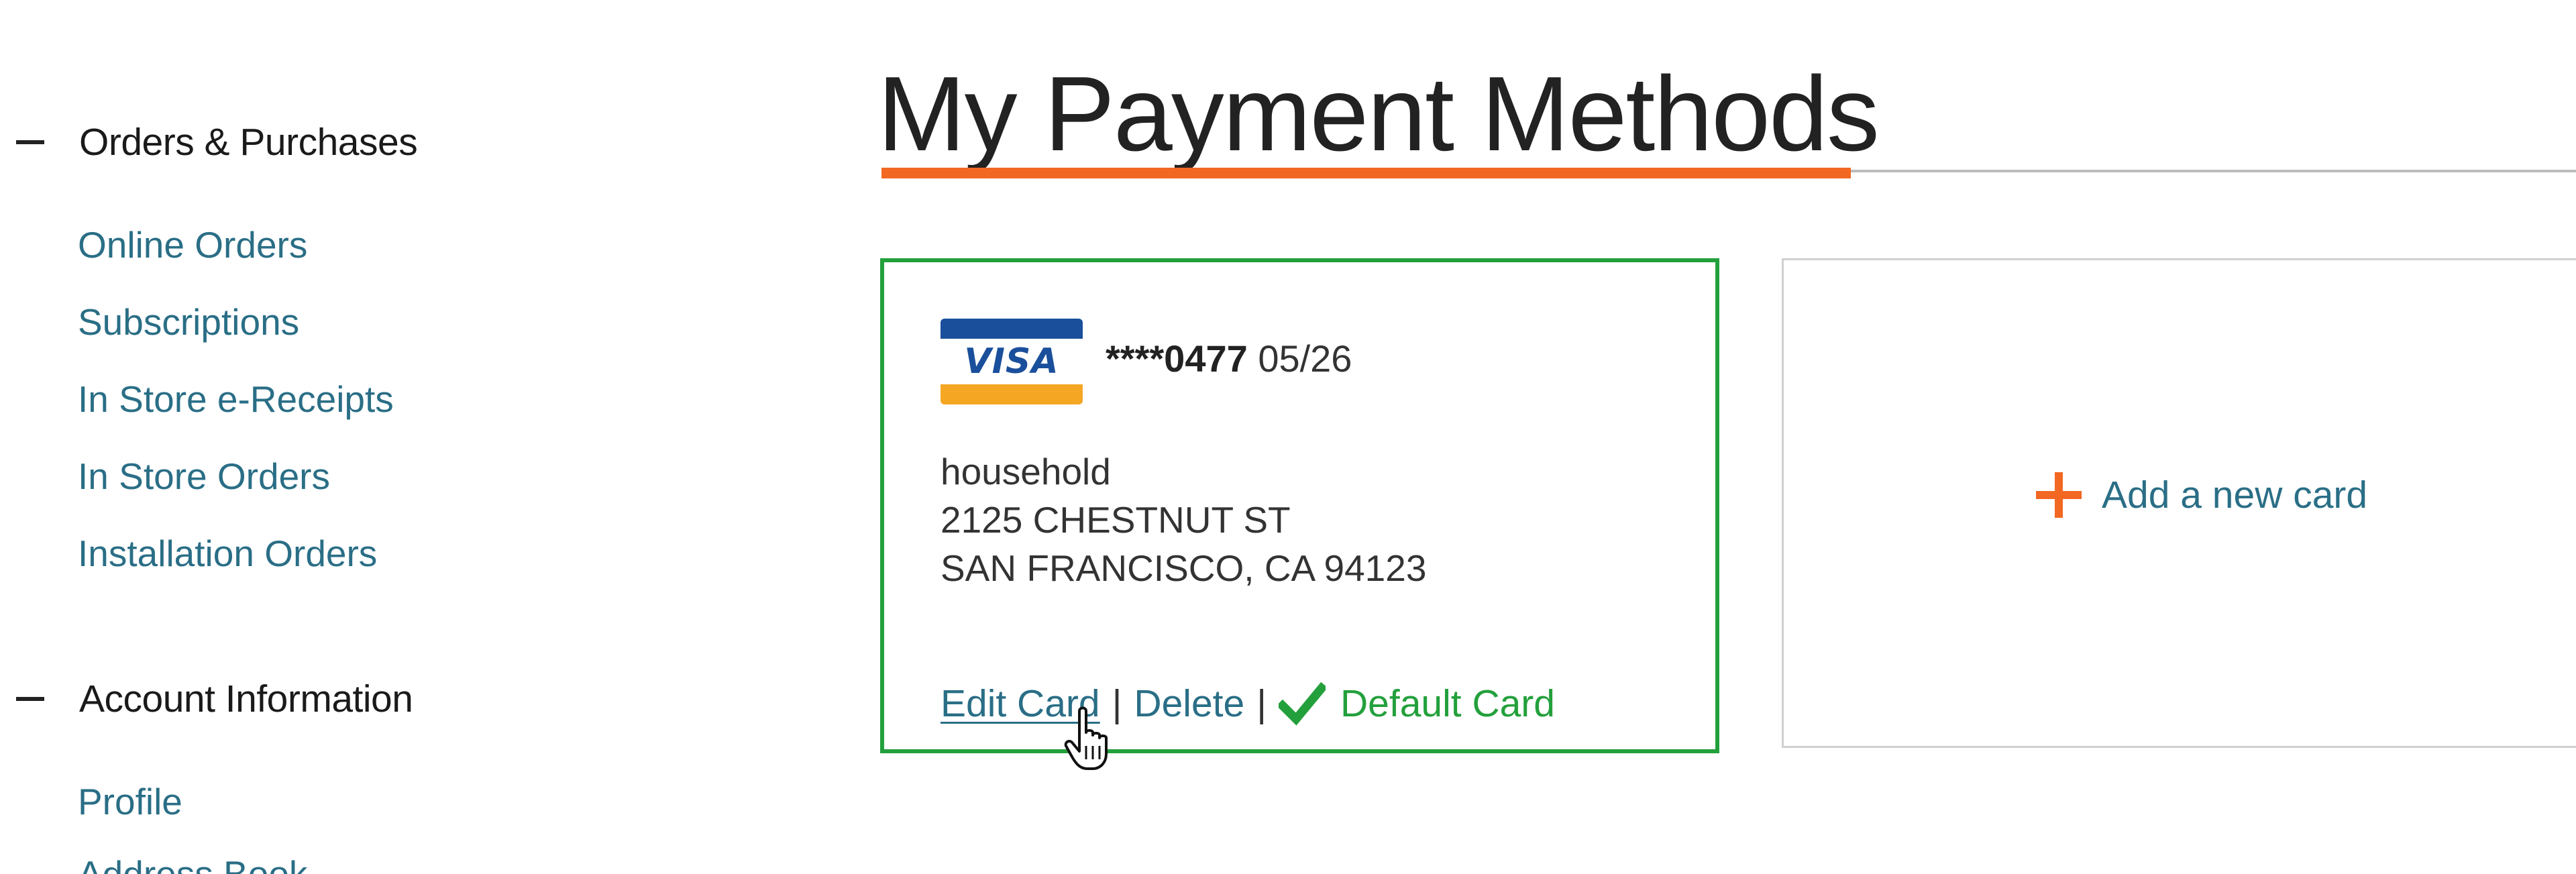 This screenshot has height=874, width=2576. I want to click on sidebar-item-subscriptions: Subscriptions, so click(188, 322).